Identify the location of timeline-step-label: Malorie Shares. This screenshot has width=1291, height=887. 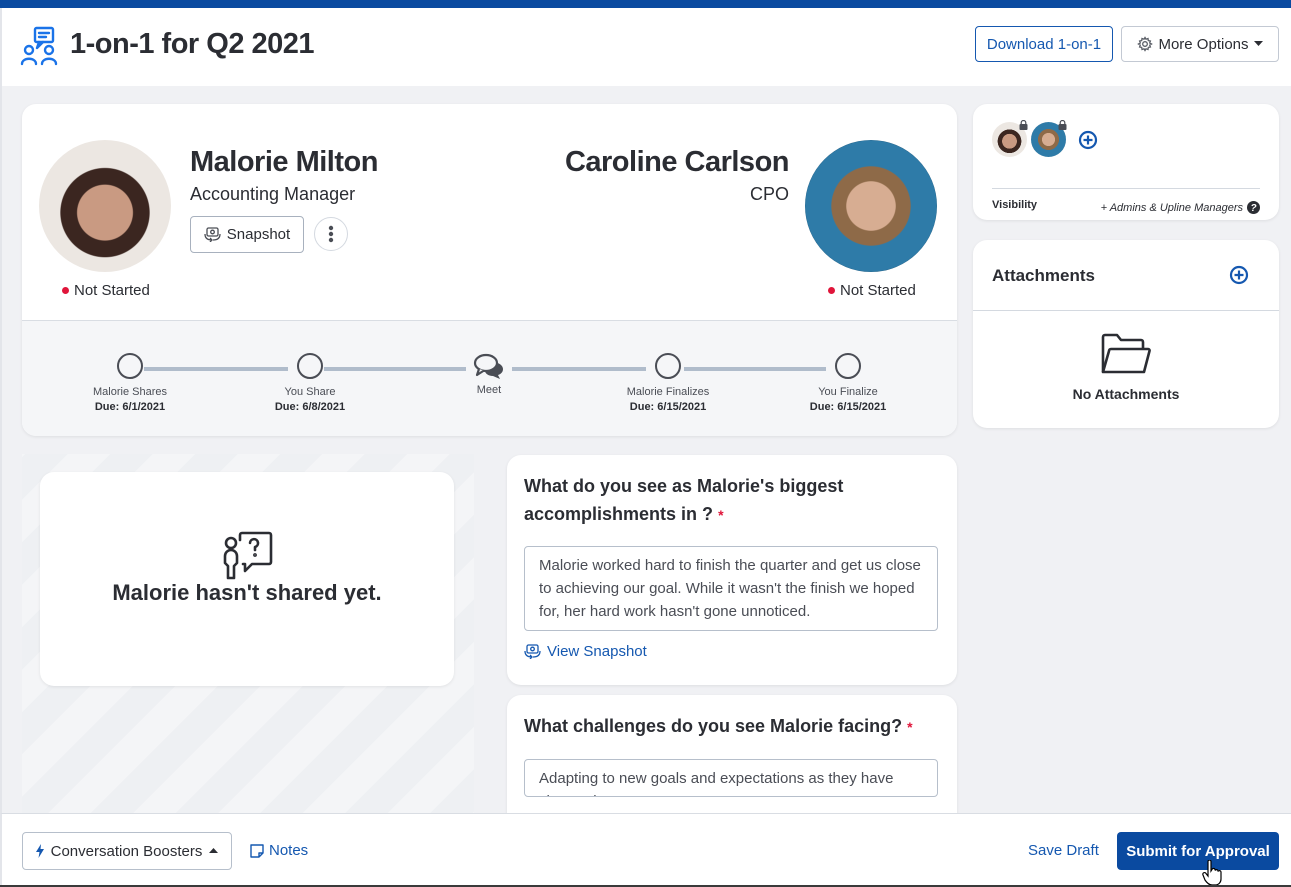
(130, 392).